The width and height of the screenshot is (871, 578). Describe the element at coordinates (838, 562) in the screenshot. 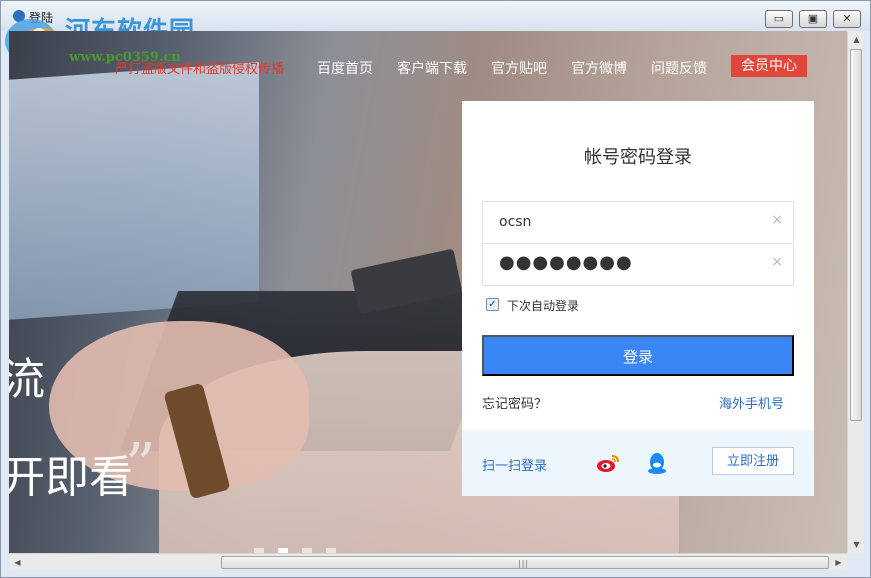

I see `scroll-right-arrow-icon: ▶` at that location.